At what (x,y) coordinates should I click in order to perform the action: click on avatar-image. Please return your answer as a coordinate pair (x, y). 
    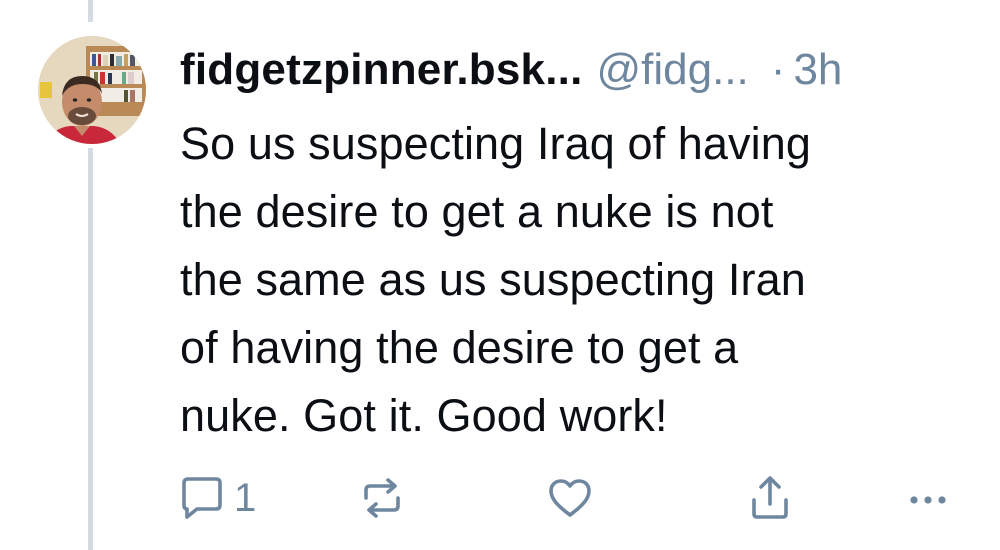
    Looking at the image, I should click on (92, 90).